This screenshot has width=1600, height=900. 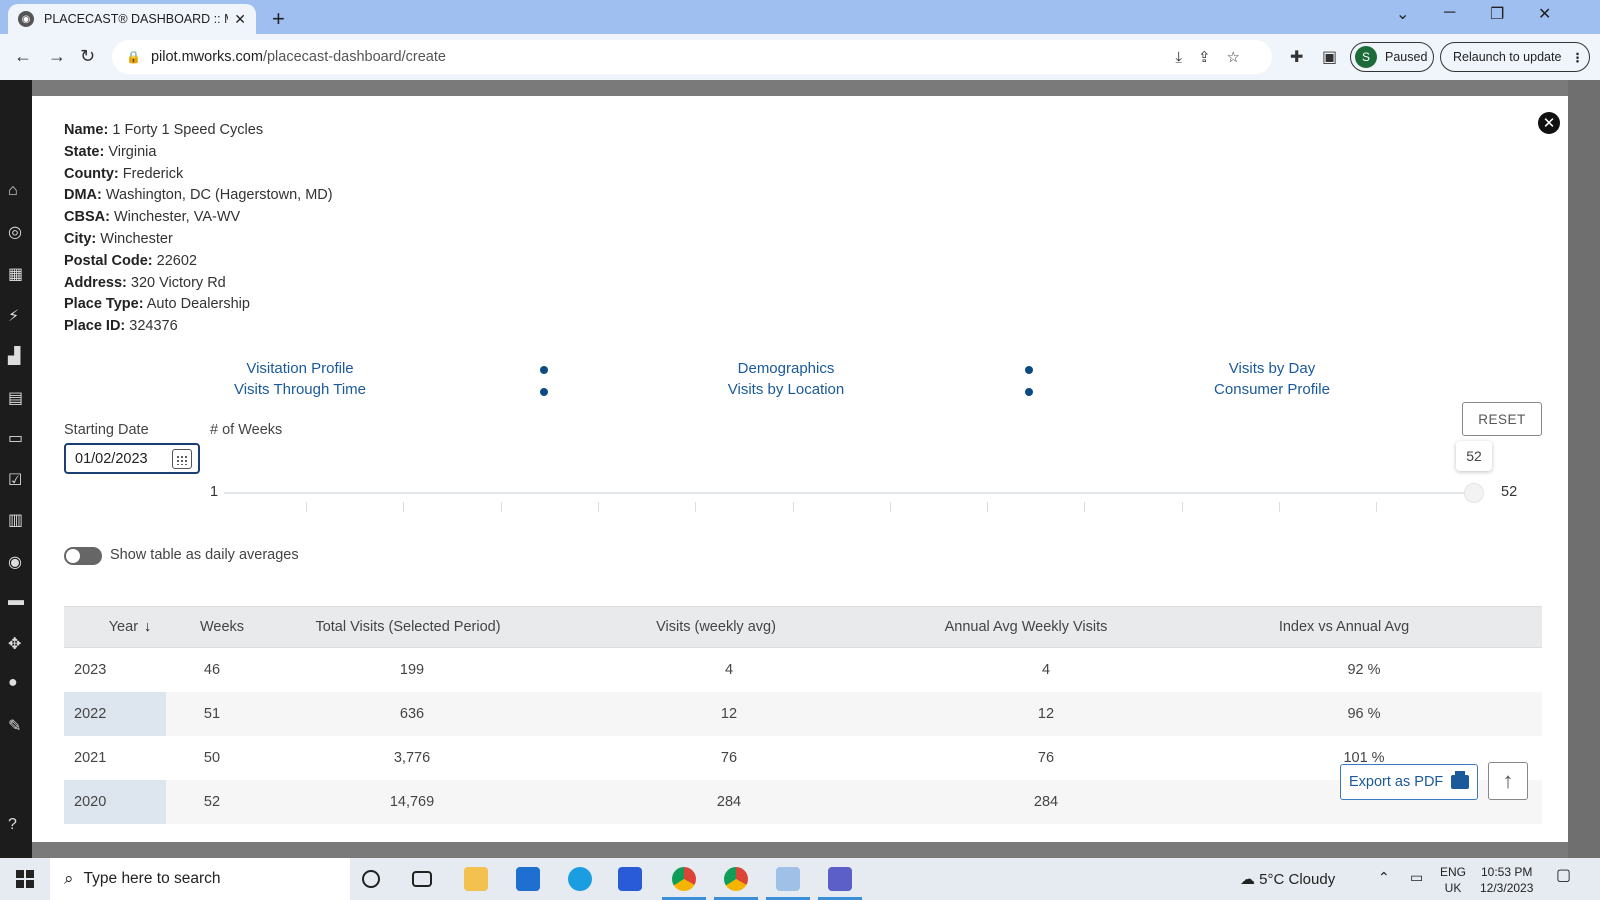 I want to click on cell-year: 2021, so click(x=90, y=758).